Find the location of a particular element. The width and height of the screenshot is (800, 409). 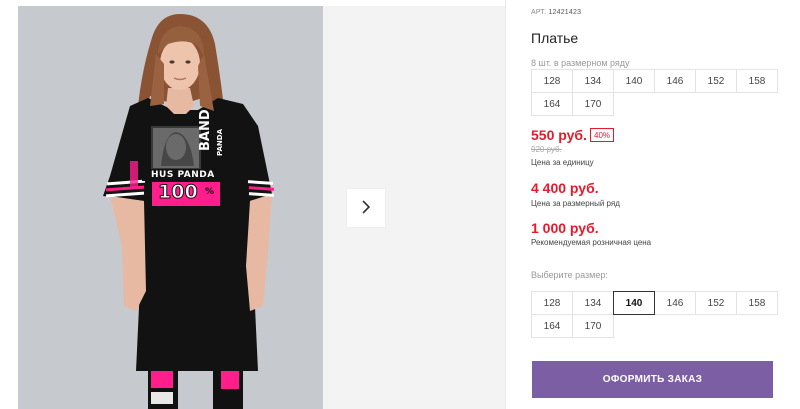

print-percent-sign: % is located at coordinates (210, 192).